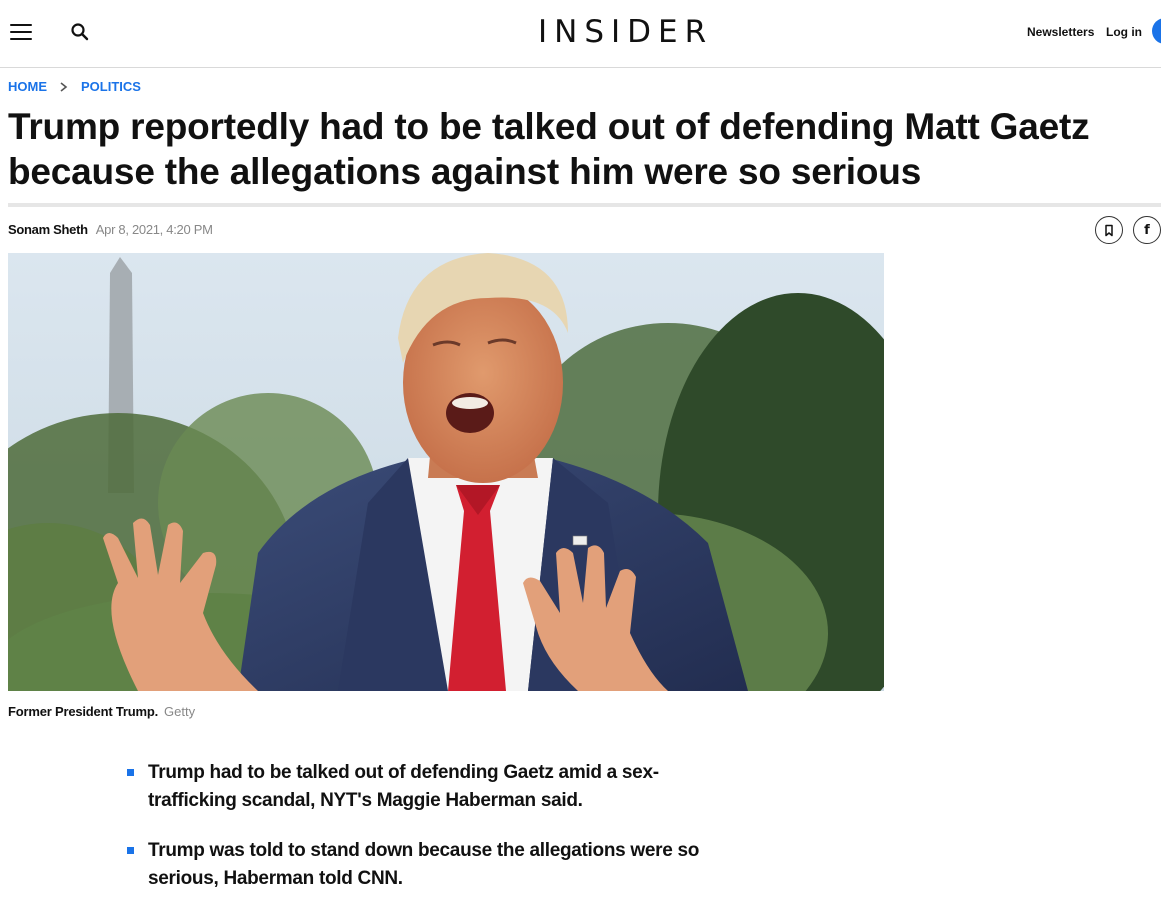 The height and width of the screenshot is (901, 1161). What do you see at coordinates (154, 229) in the screenshot?
I see `publish-date: Apr 8, 2021, 4:20 PM` at bounding box center [154, 229].